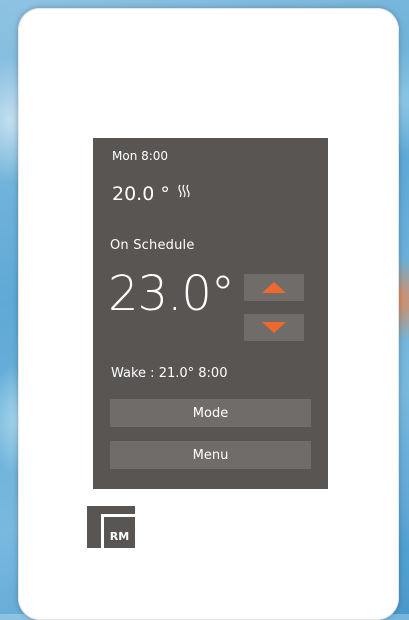 The width and height of the screenshot is (409, 620). I want to click on heating-waves-icon, so click(184, 191).